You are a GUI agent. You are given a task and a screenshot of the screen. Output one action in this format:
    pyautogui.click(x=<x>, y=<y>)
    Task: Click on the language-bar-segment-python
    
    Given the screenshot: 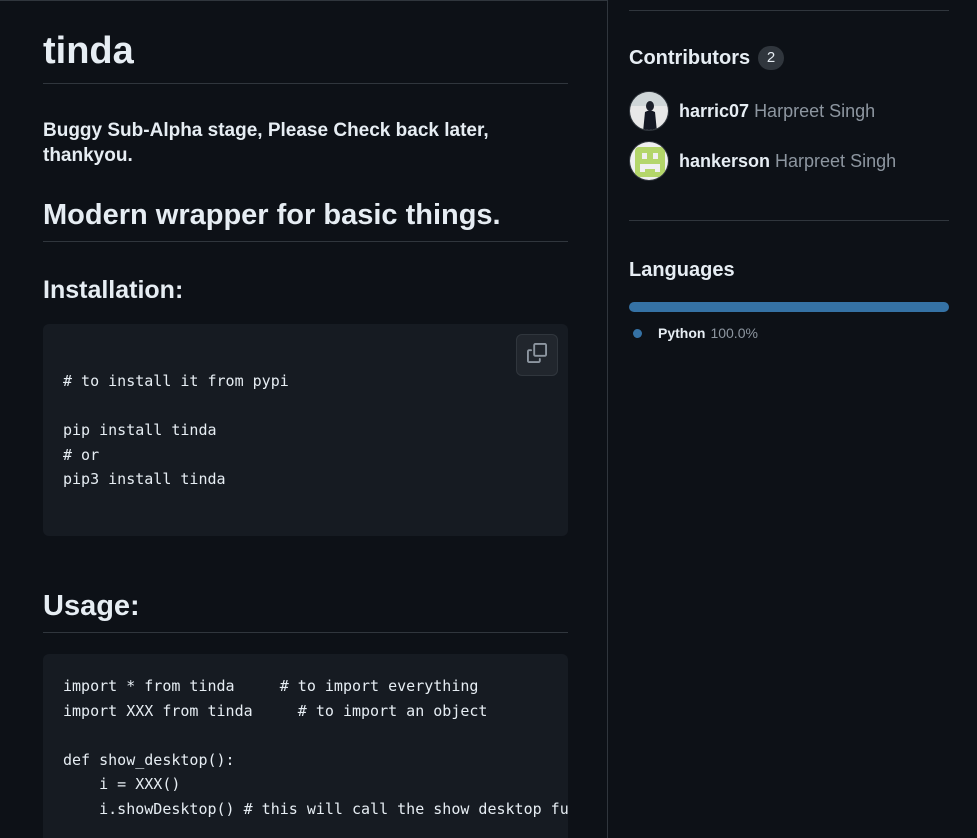 What is the action you would take?
    pyautogui.click(x=789, y=307)
    